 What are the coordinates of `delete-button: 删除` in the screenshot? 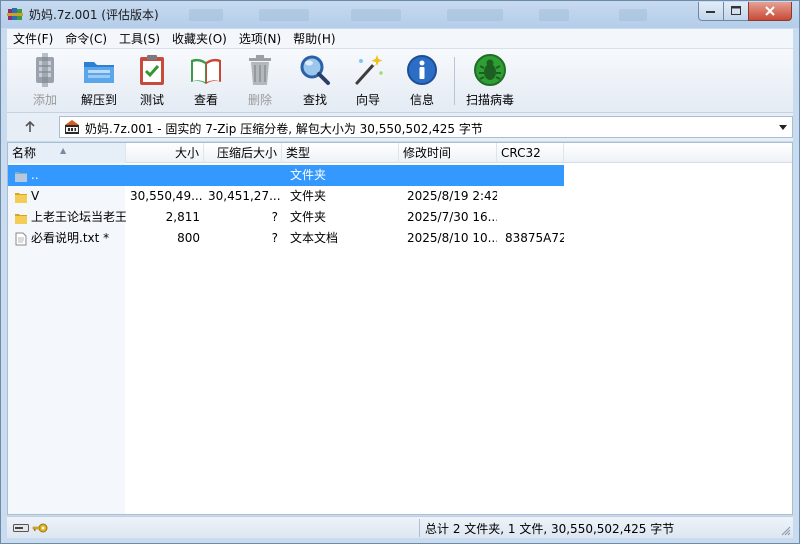 It's located at (260, 81).